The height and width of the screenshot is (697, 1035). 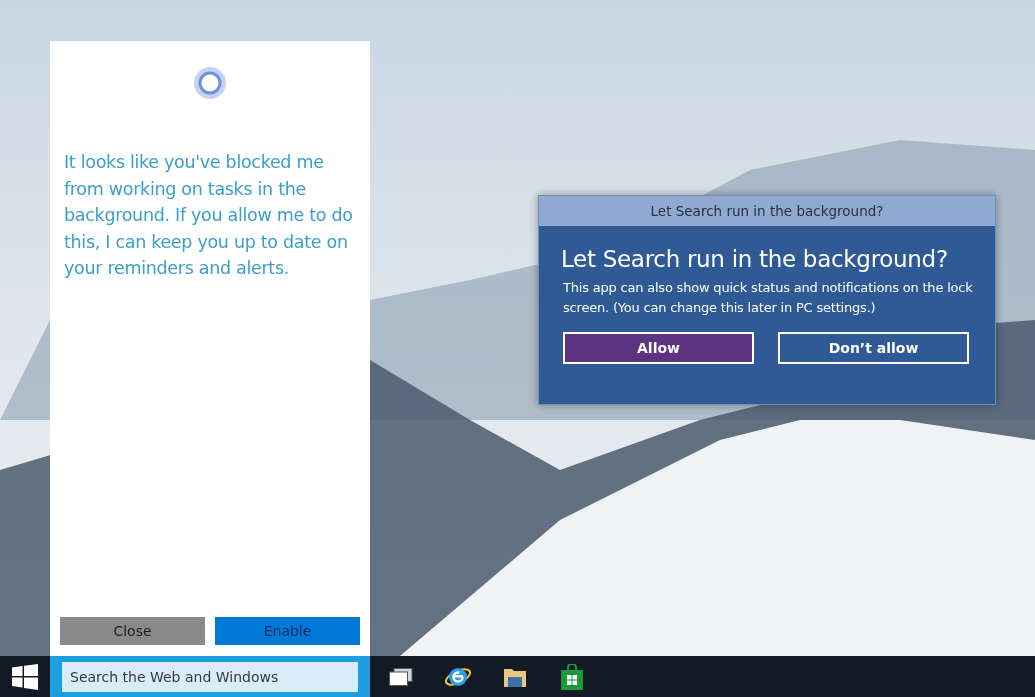 I want to click on dialog-title: Let Search run in the background?, so click(x=767, y=211).